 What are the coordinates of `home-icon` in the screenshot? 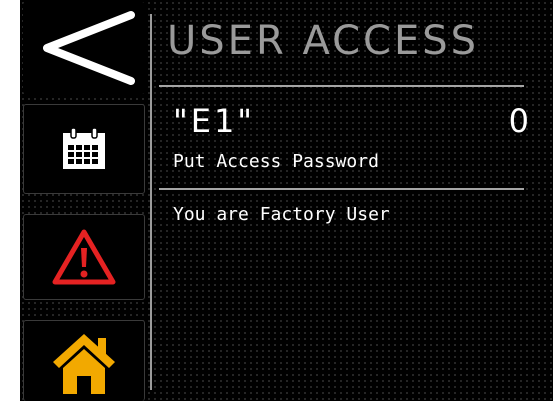 It's located at (84, 364).